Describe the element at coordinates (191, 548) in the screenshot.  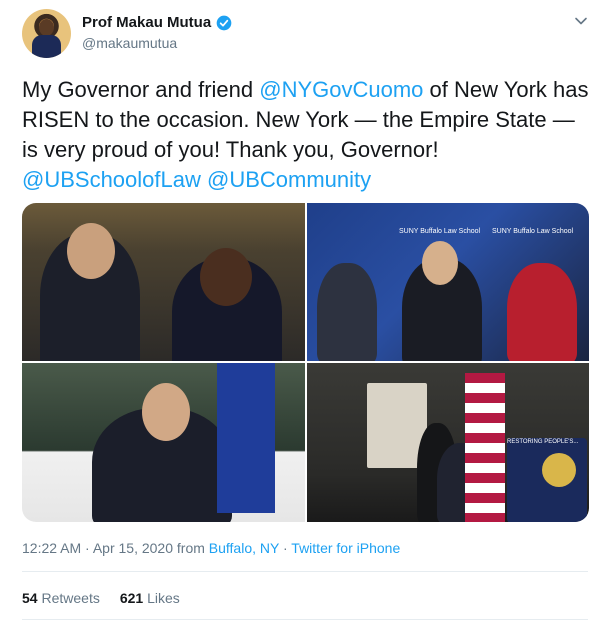
I see `from-label: from` at that location.